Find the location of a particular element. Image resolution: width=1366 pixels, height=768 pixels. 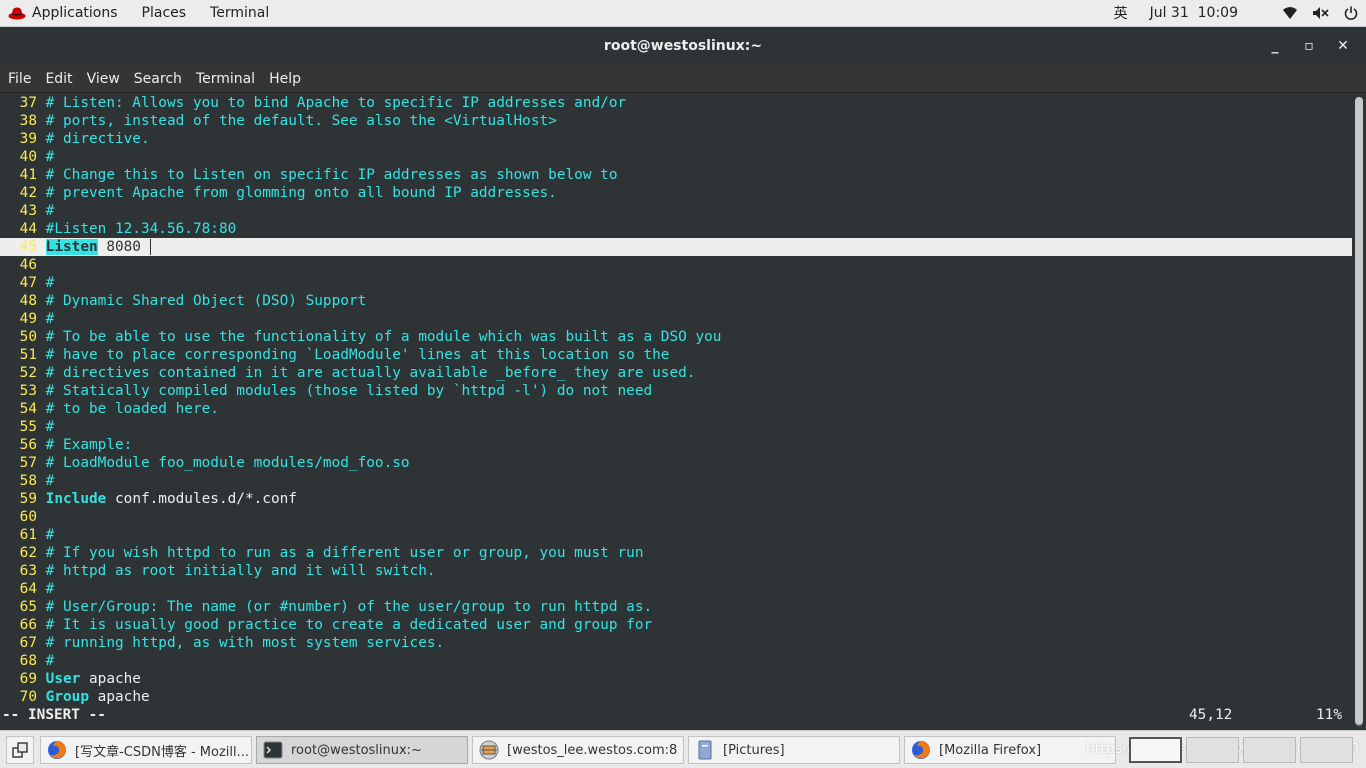

buffer-line: 40 # is located at coordinates (676, 157).